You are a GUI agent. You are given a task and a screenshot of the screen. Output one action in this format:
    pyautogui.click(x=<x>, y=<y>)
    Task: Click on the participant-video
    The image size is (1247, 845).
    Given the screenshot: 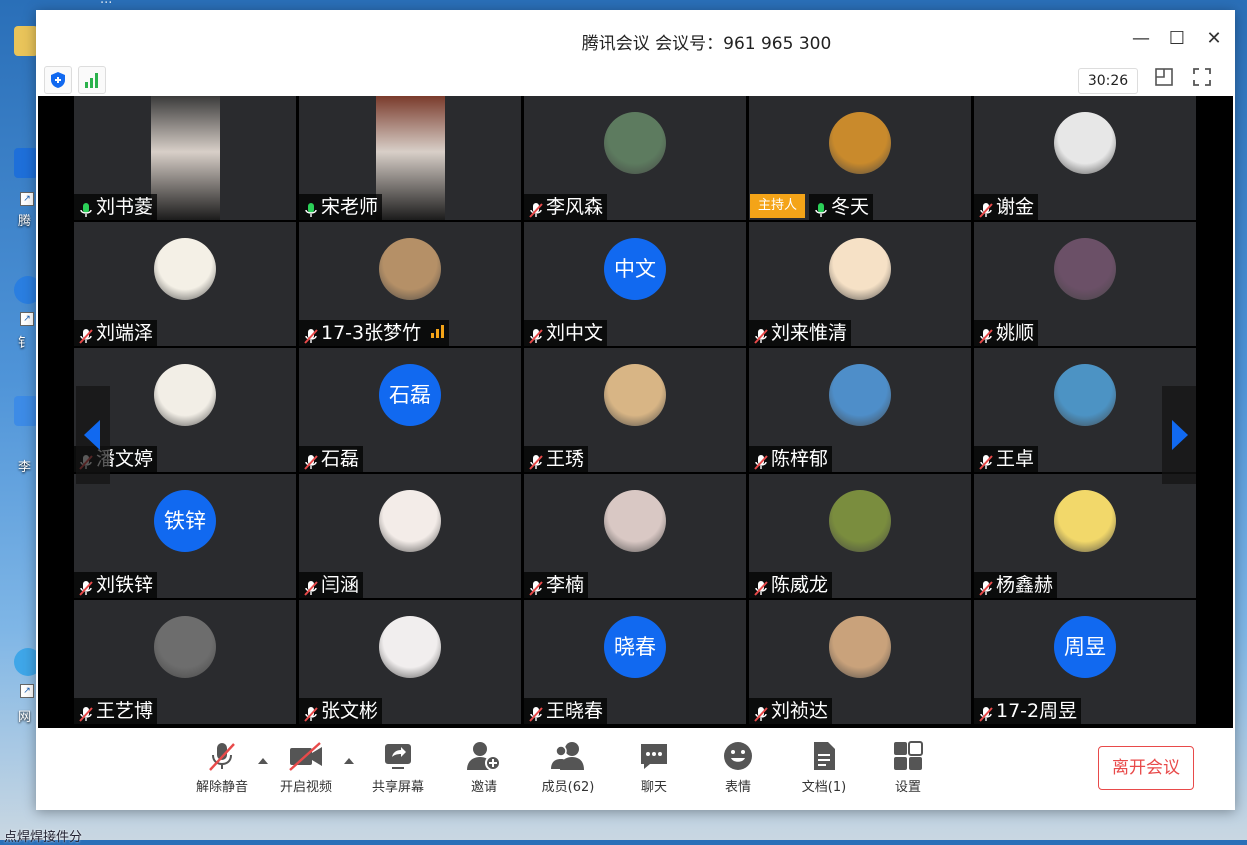 What is the action you would take?
    pyautogui.click(x=185, y=158)
    